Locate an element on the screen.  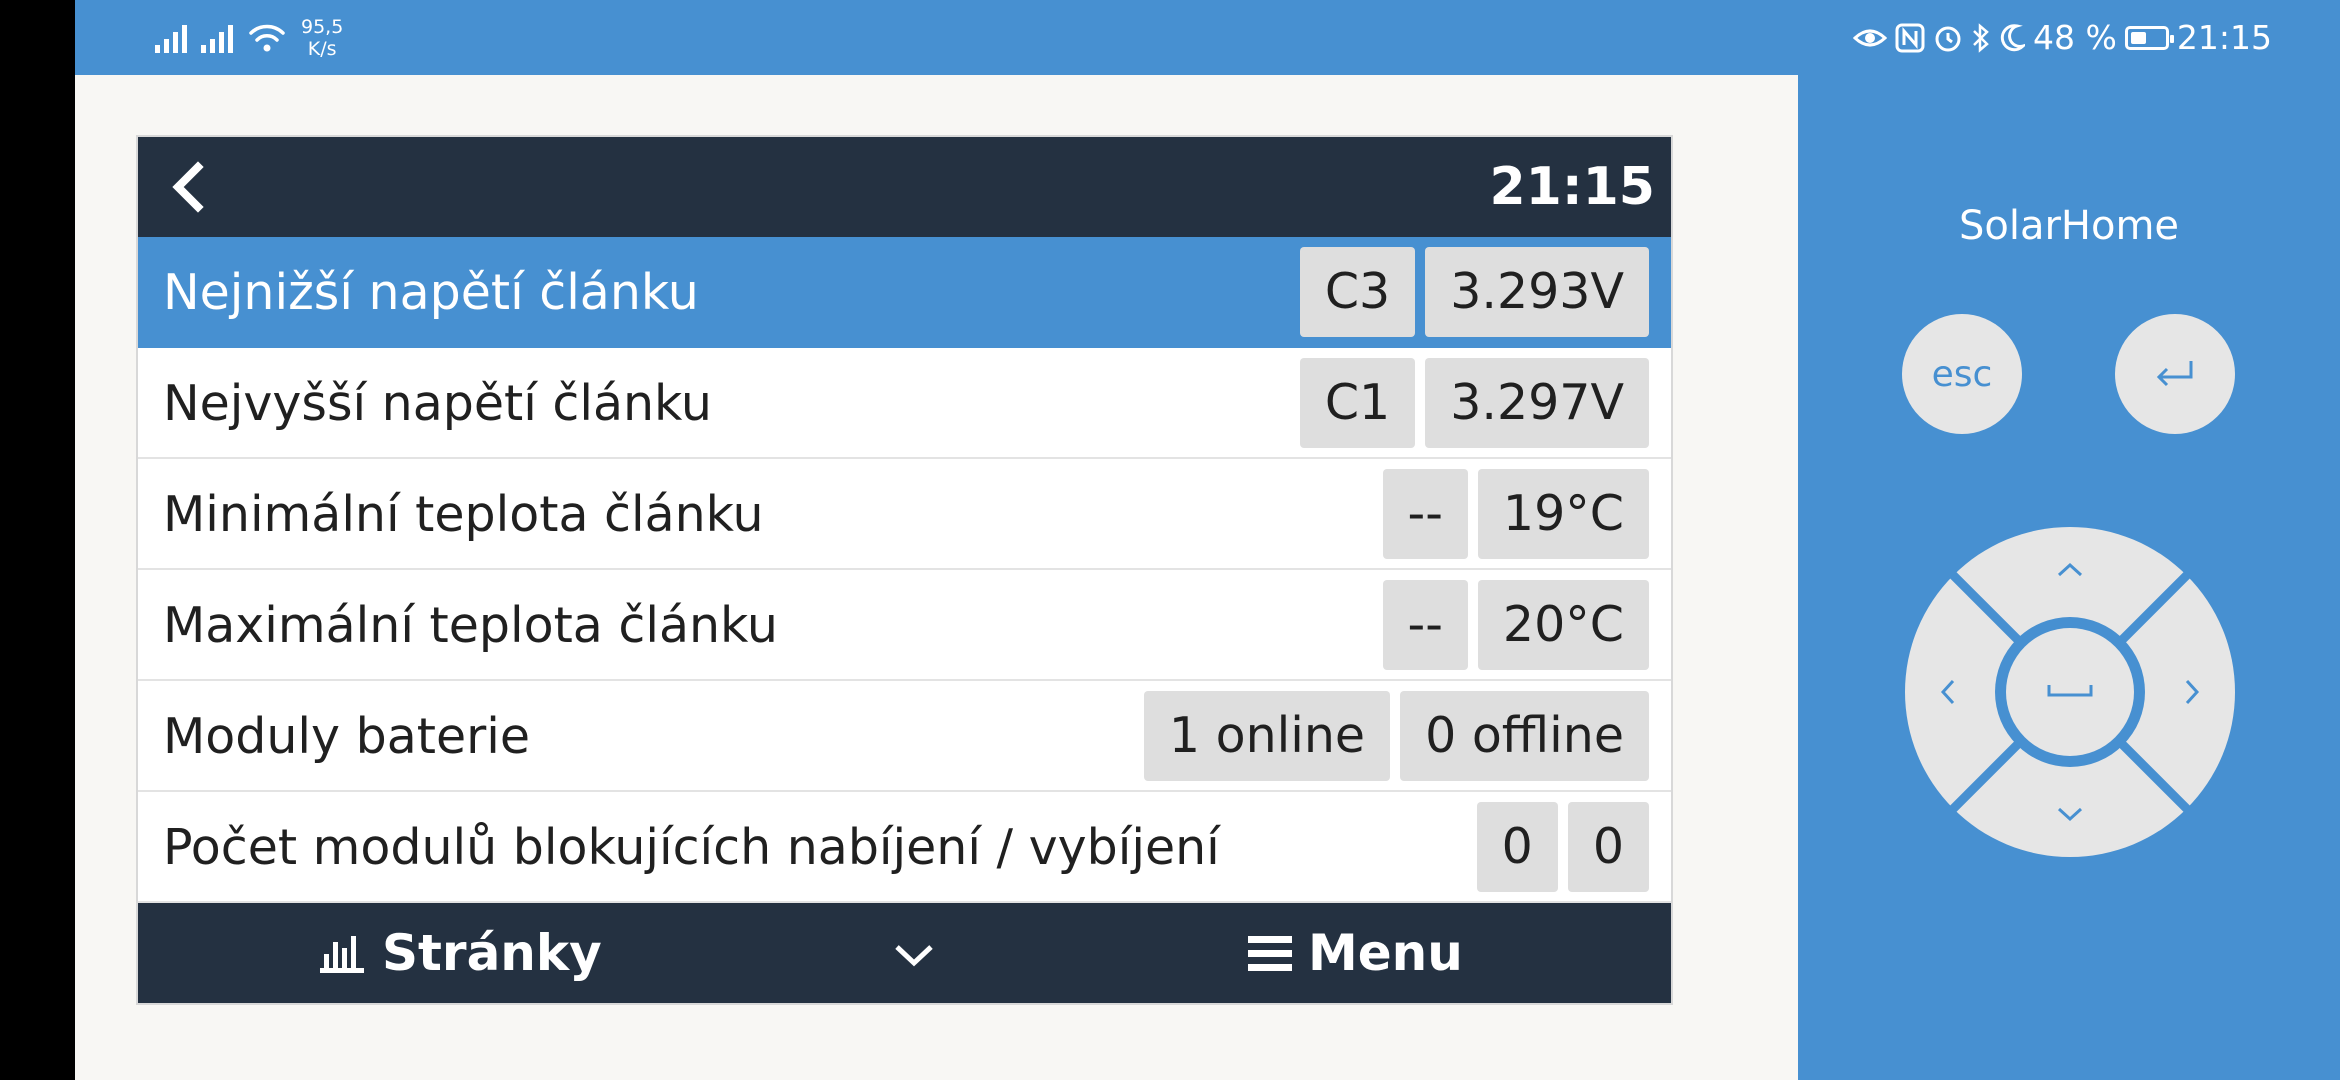
bluetooth-icon is located at coordinates (1981, 37).